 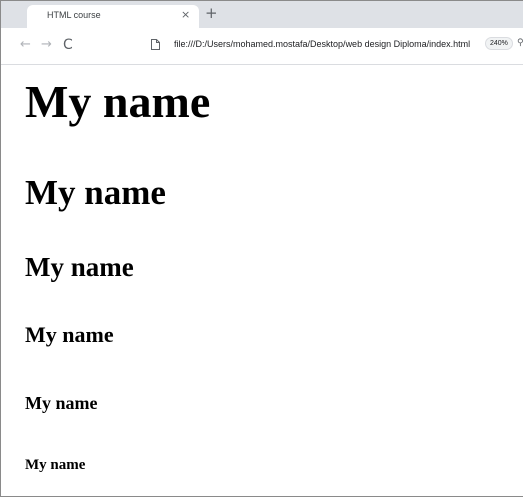 I want to click on heading-6: My name, so click(x=55, y=465).